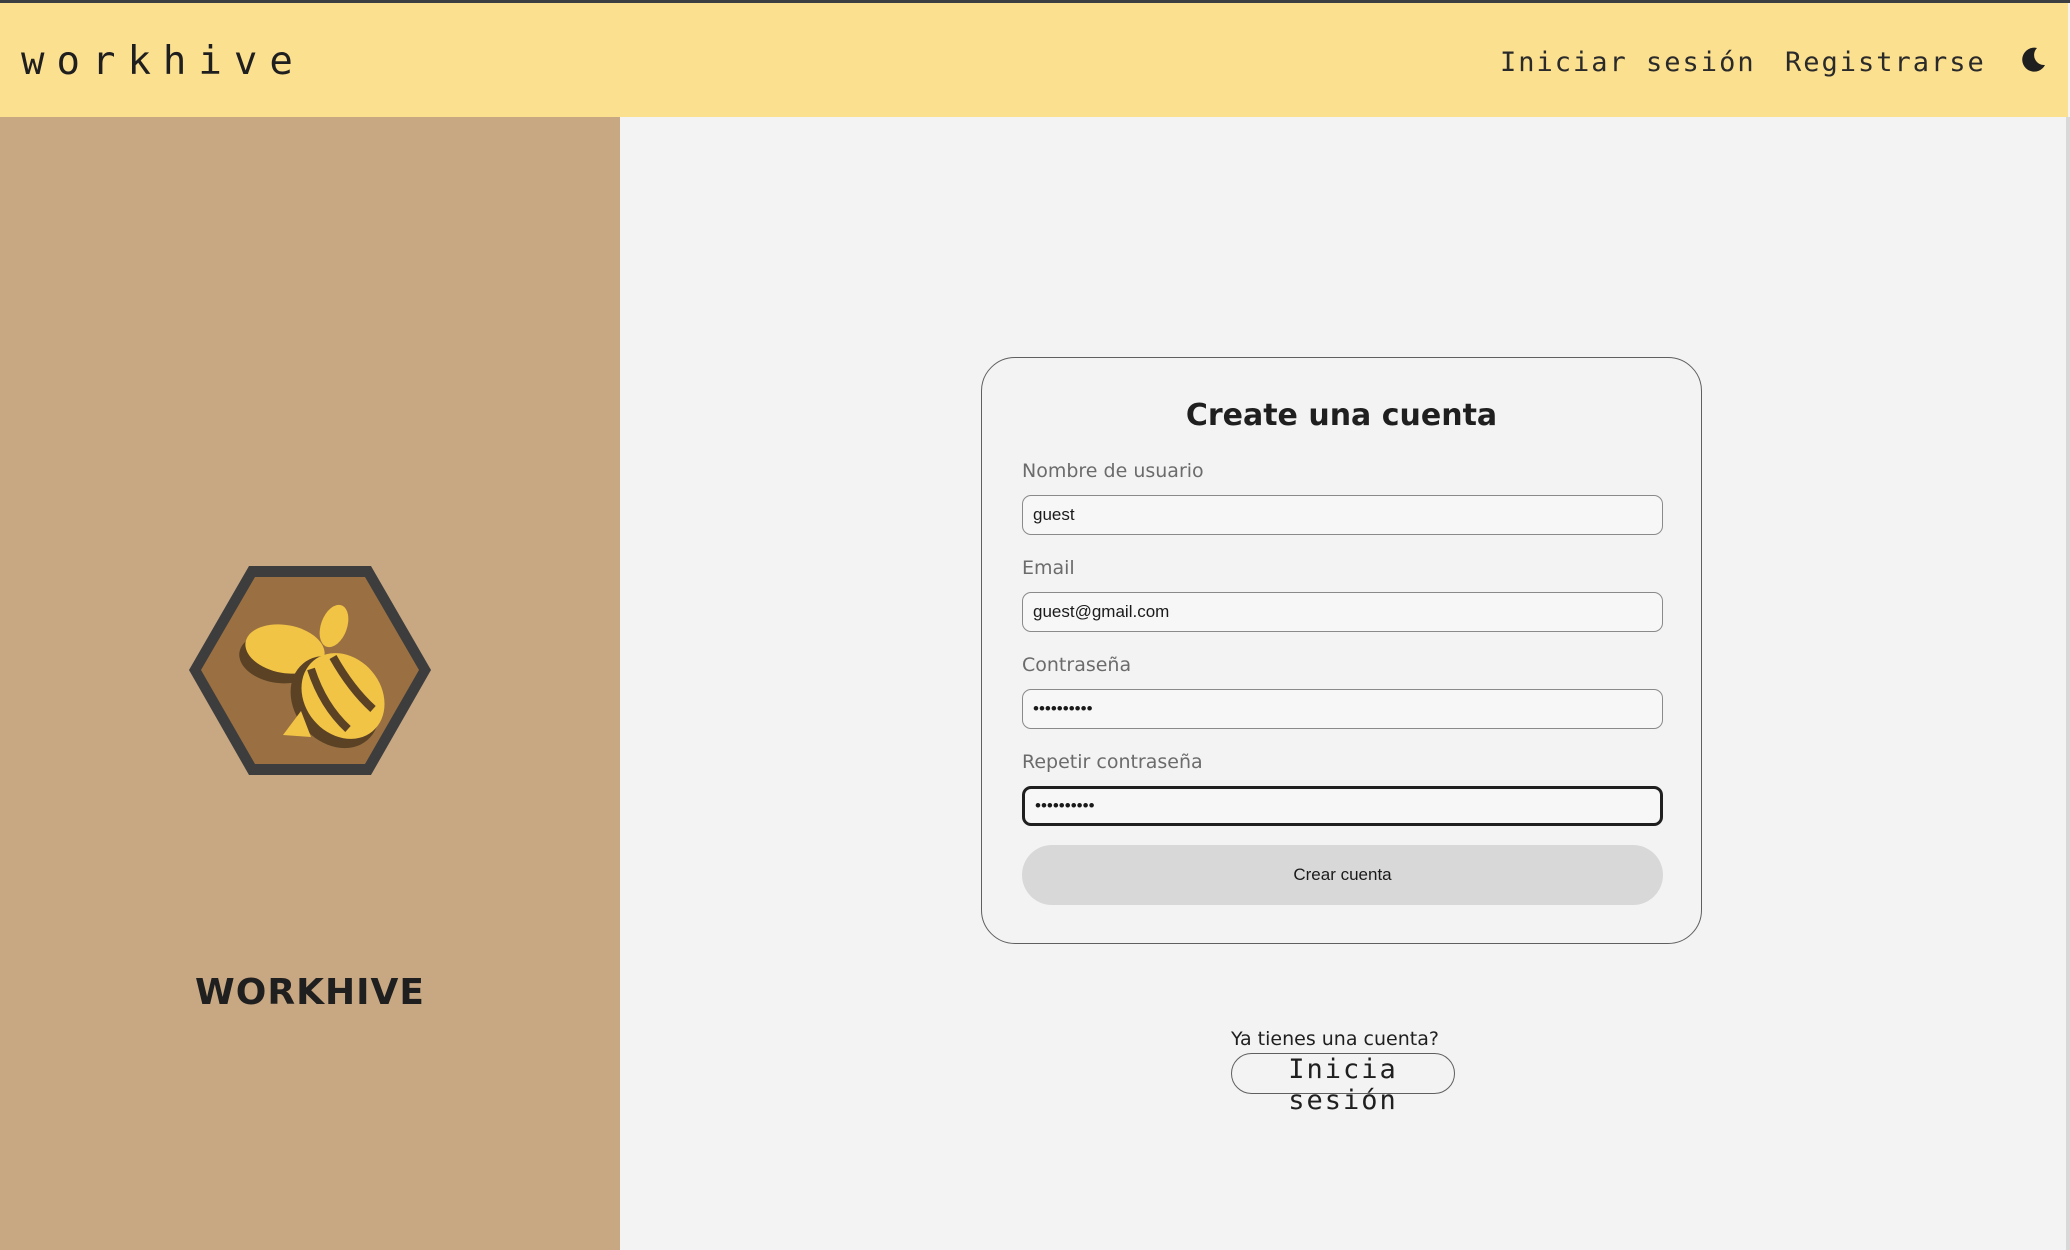 The width and height of the screenshot is (2070, 1250). Describe the element at coordinates (1342, 612) in the screenshot. I see `email-field` at that location.